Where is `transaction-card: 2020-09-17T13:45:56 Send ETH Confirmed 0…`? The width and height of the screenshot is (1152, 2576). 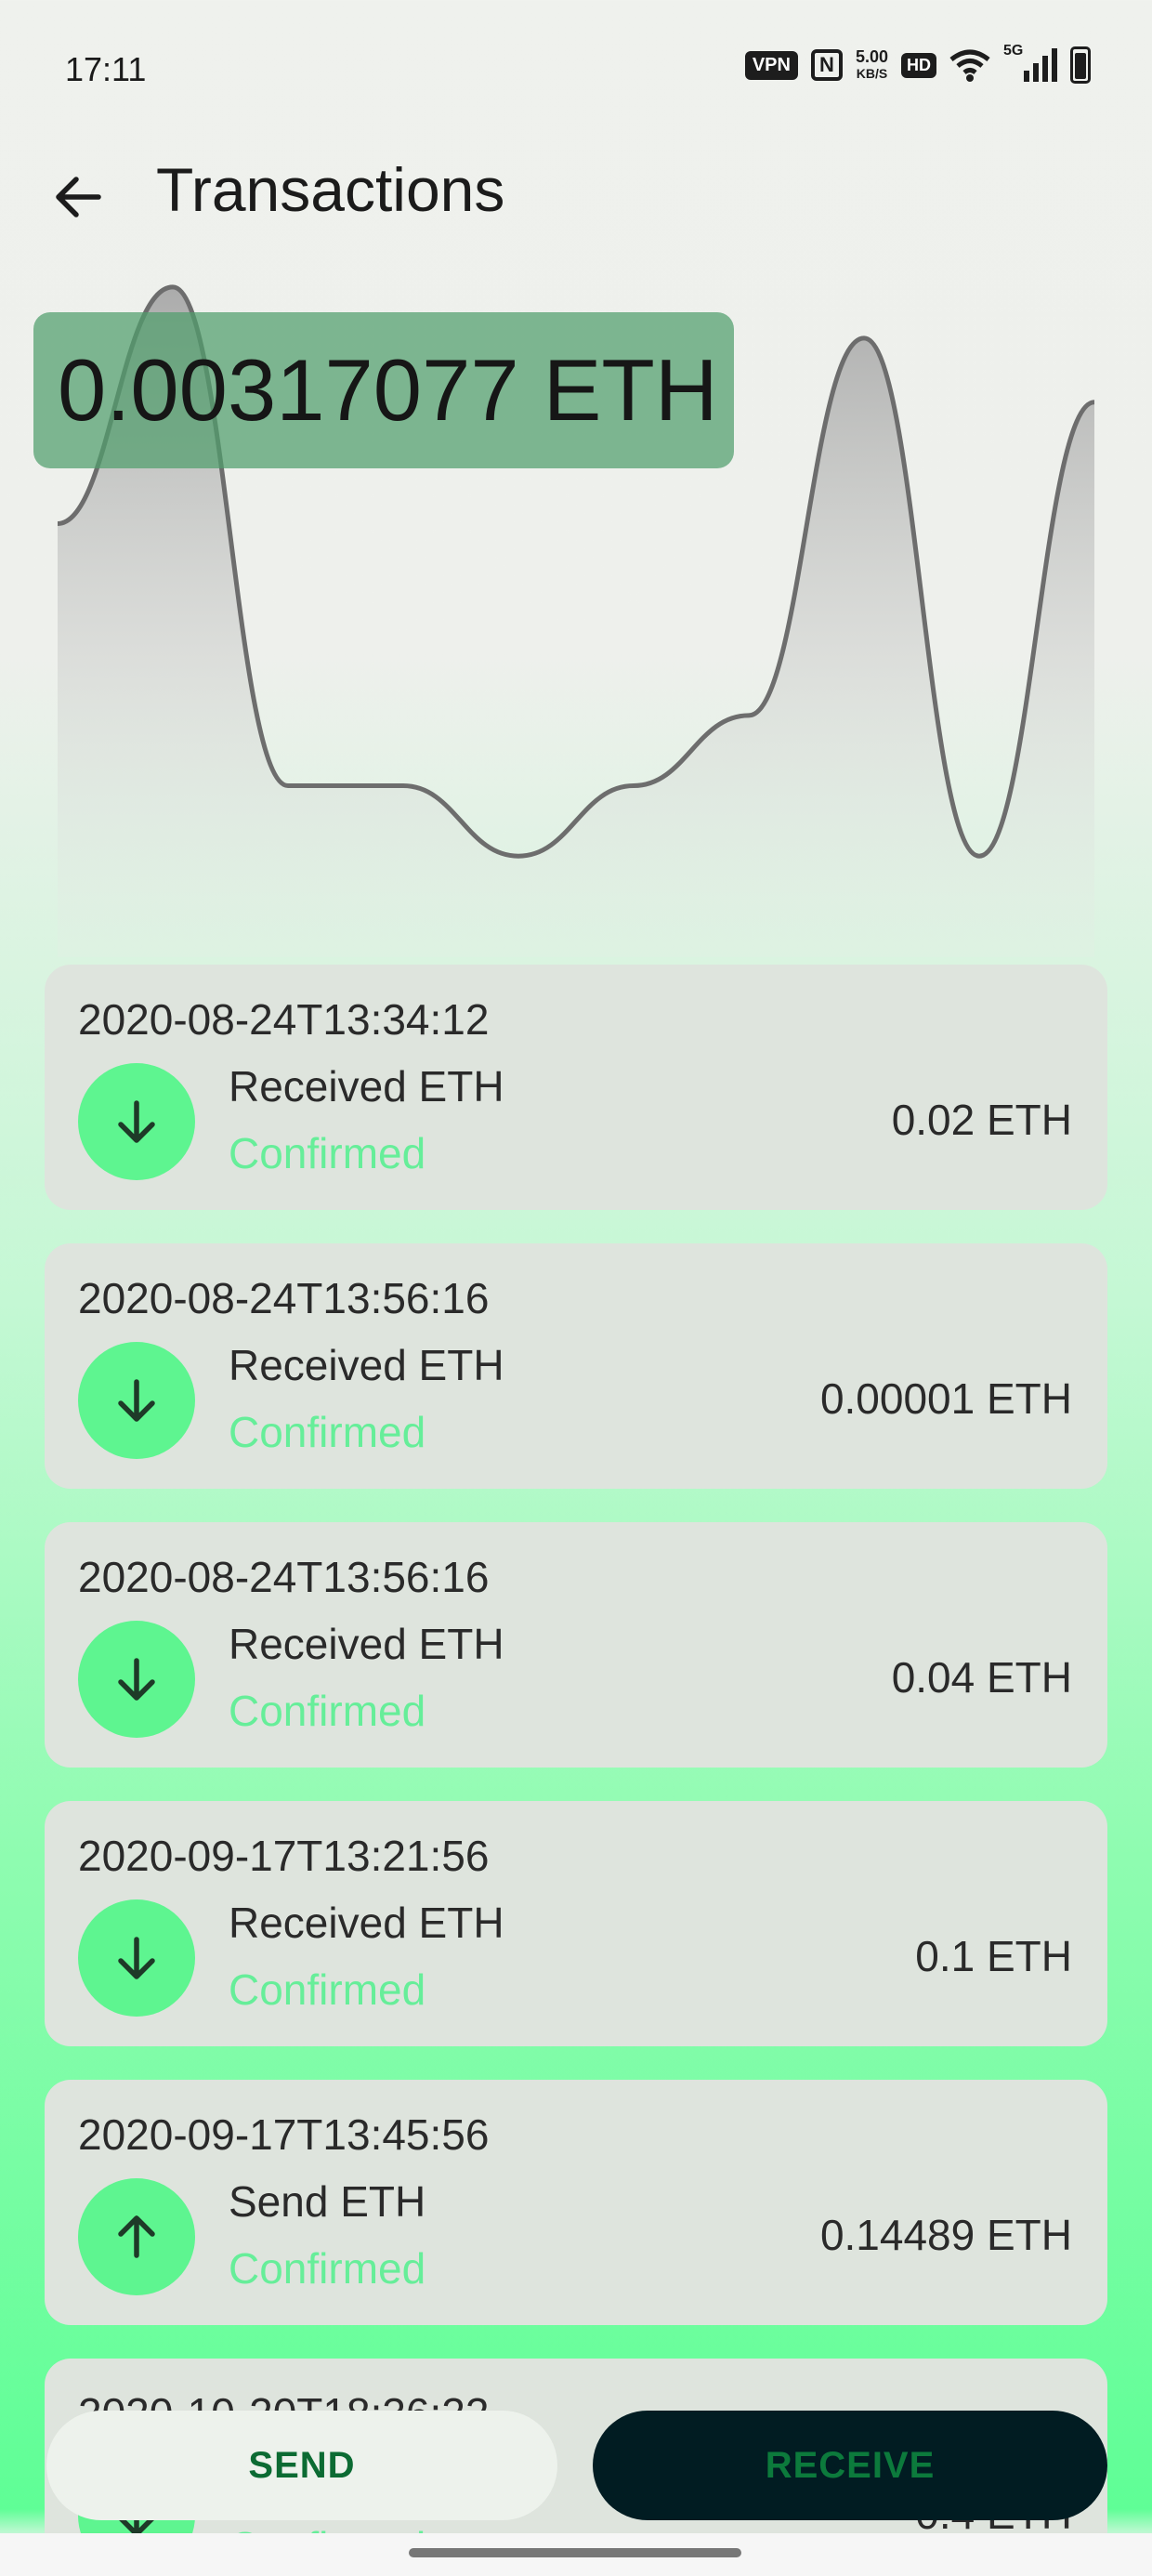
transaction-card: 2020-09-17T13:45:56 Send ETH Confirmed 0… is located at coordinates (576, 2202).